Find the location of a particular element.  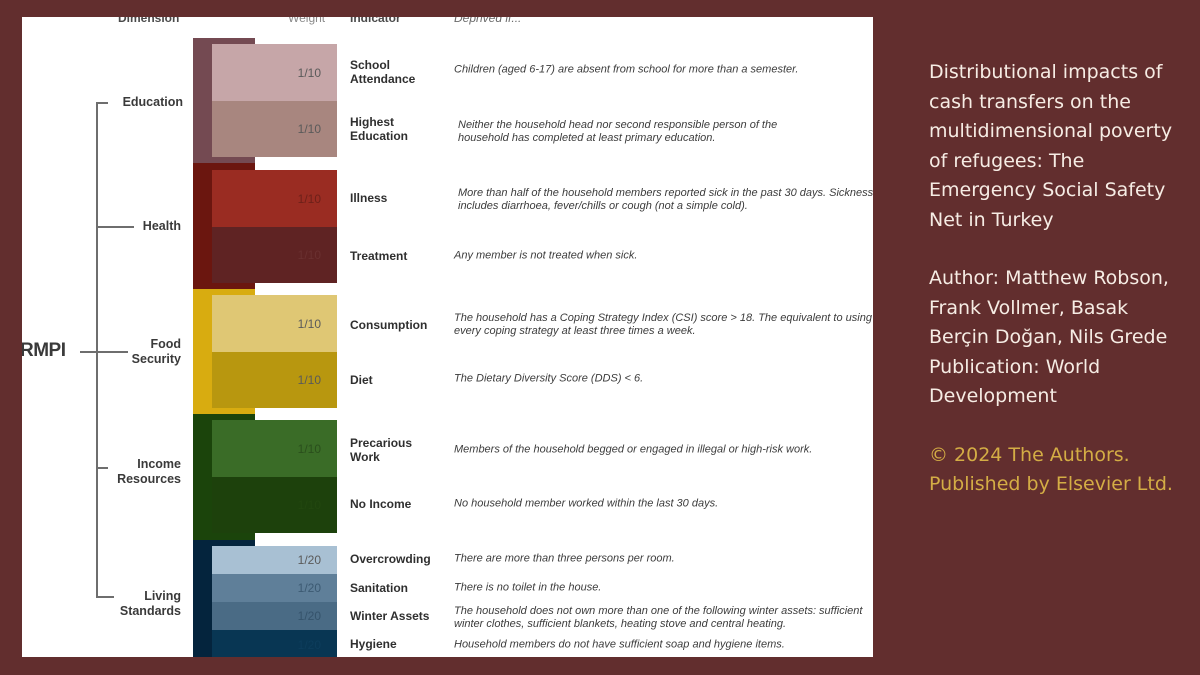

indicator-name-hygiene: Hygiene is located at coordinates (373, 644).